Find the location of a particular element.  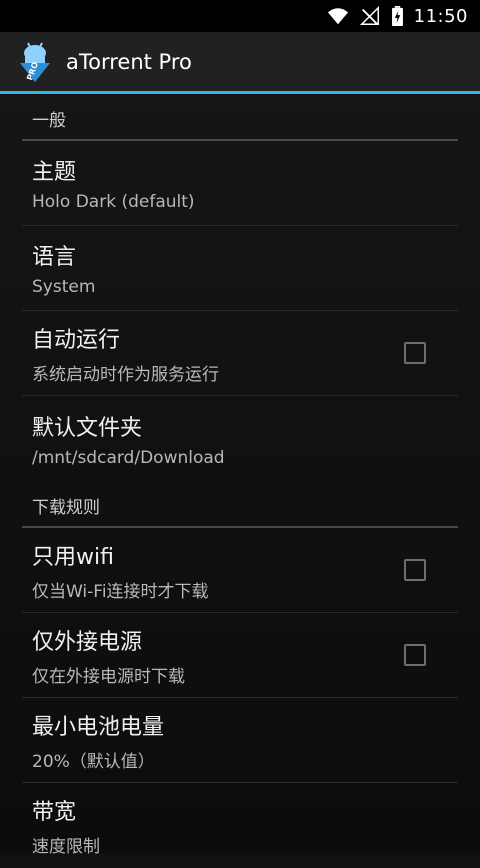

pref-title: 语言 is located at coordinates (54, 257).